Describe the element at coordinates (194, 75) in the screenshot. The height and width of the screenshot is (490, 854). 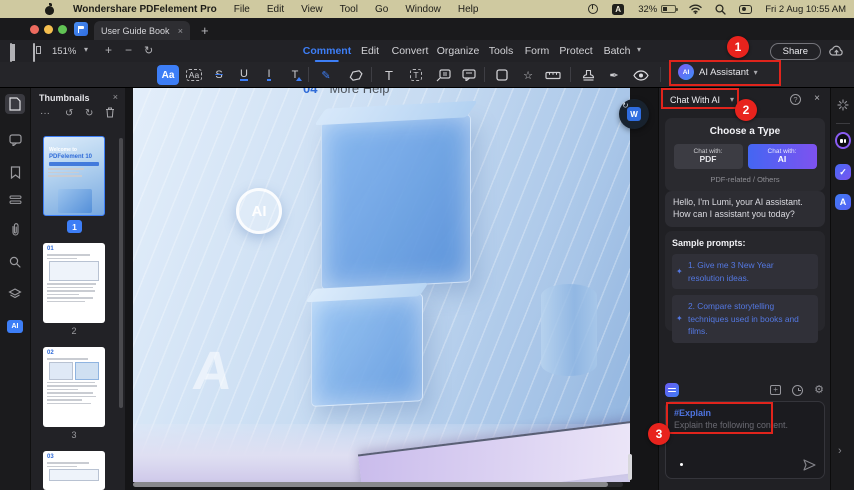
I see `area-highlight-tool: Aa` at that location.